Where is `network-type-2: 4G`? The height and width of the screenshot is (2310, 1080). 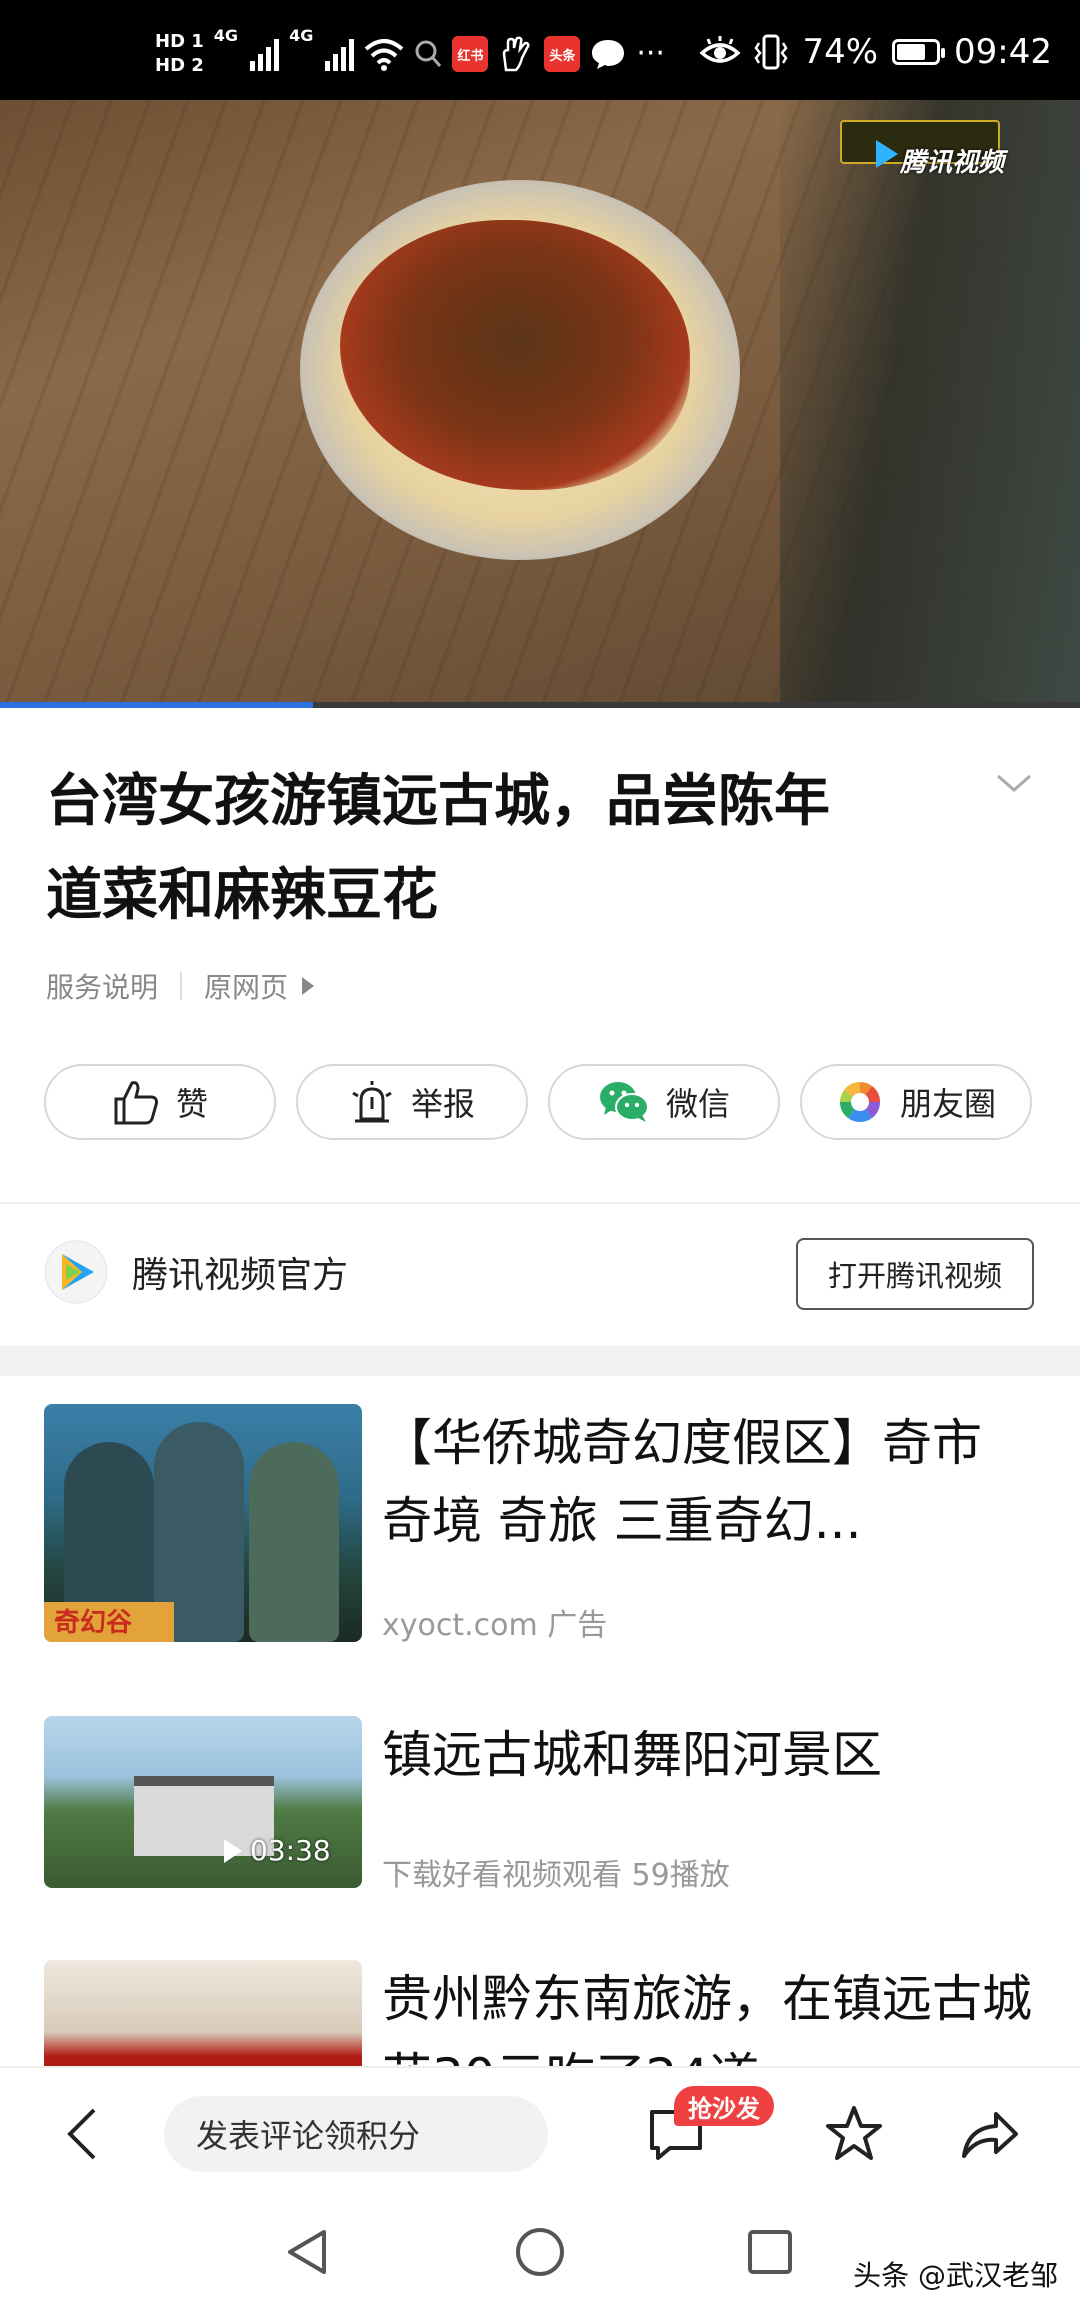 network-type-2: 4G is located at coordinates (301, 35).